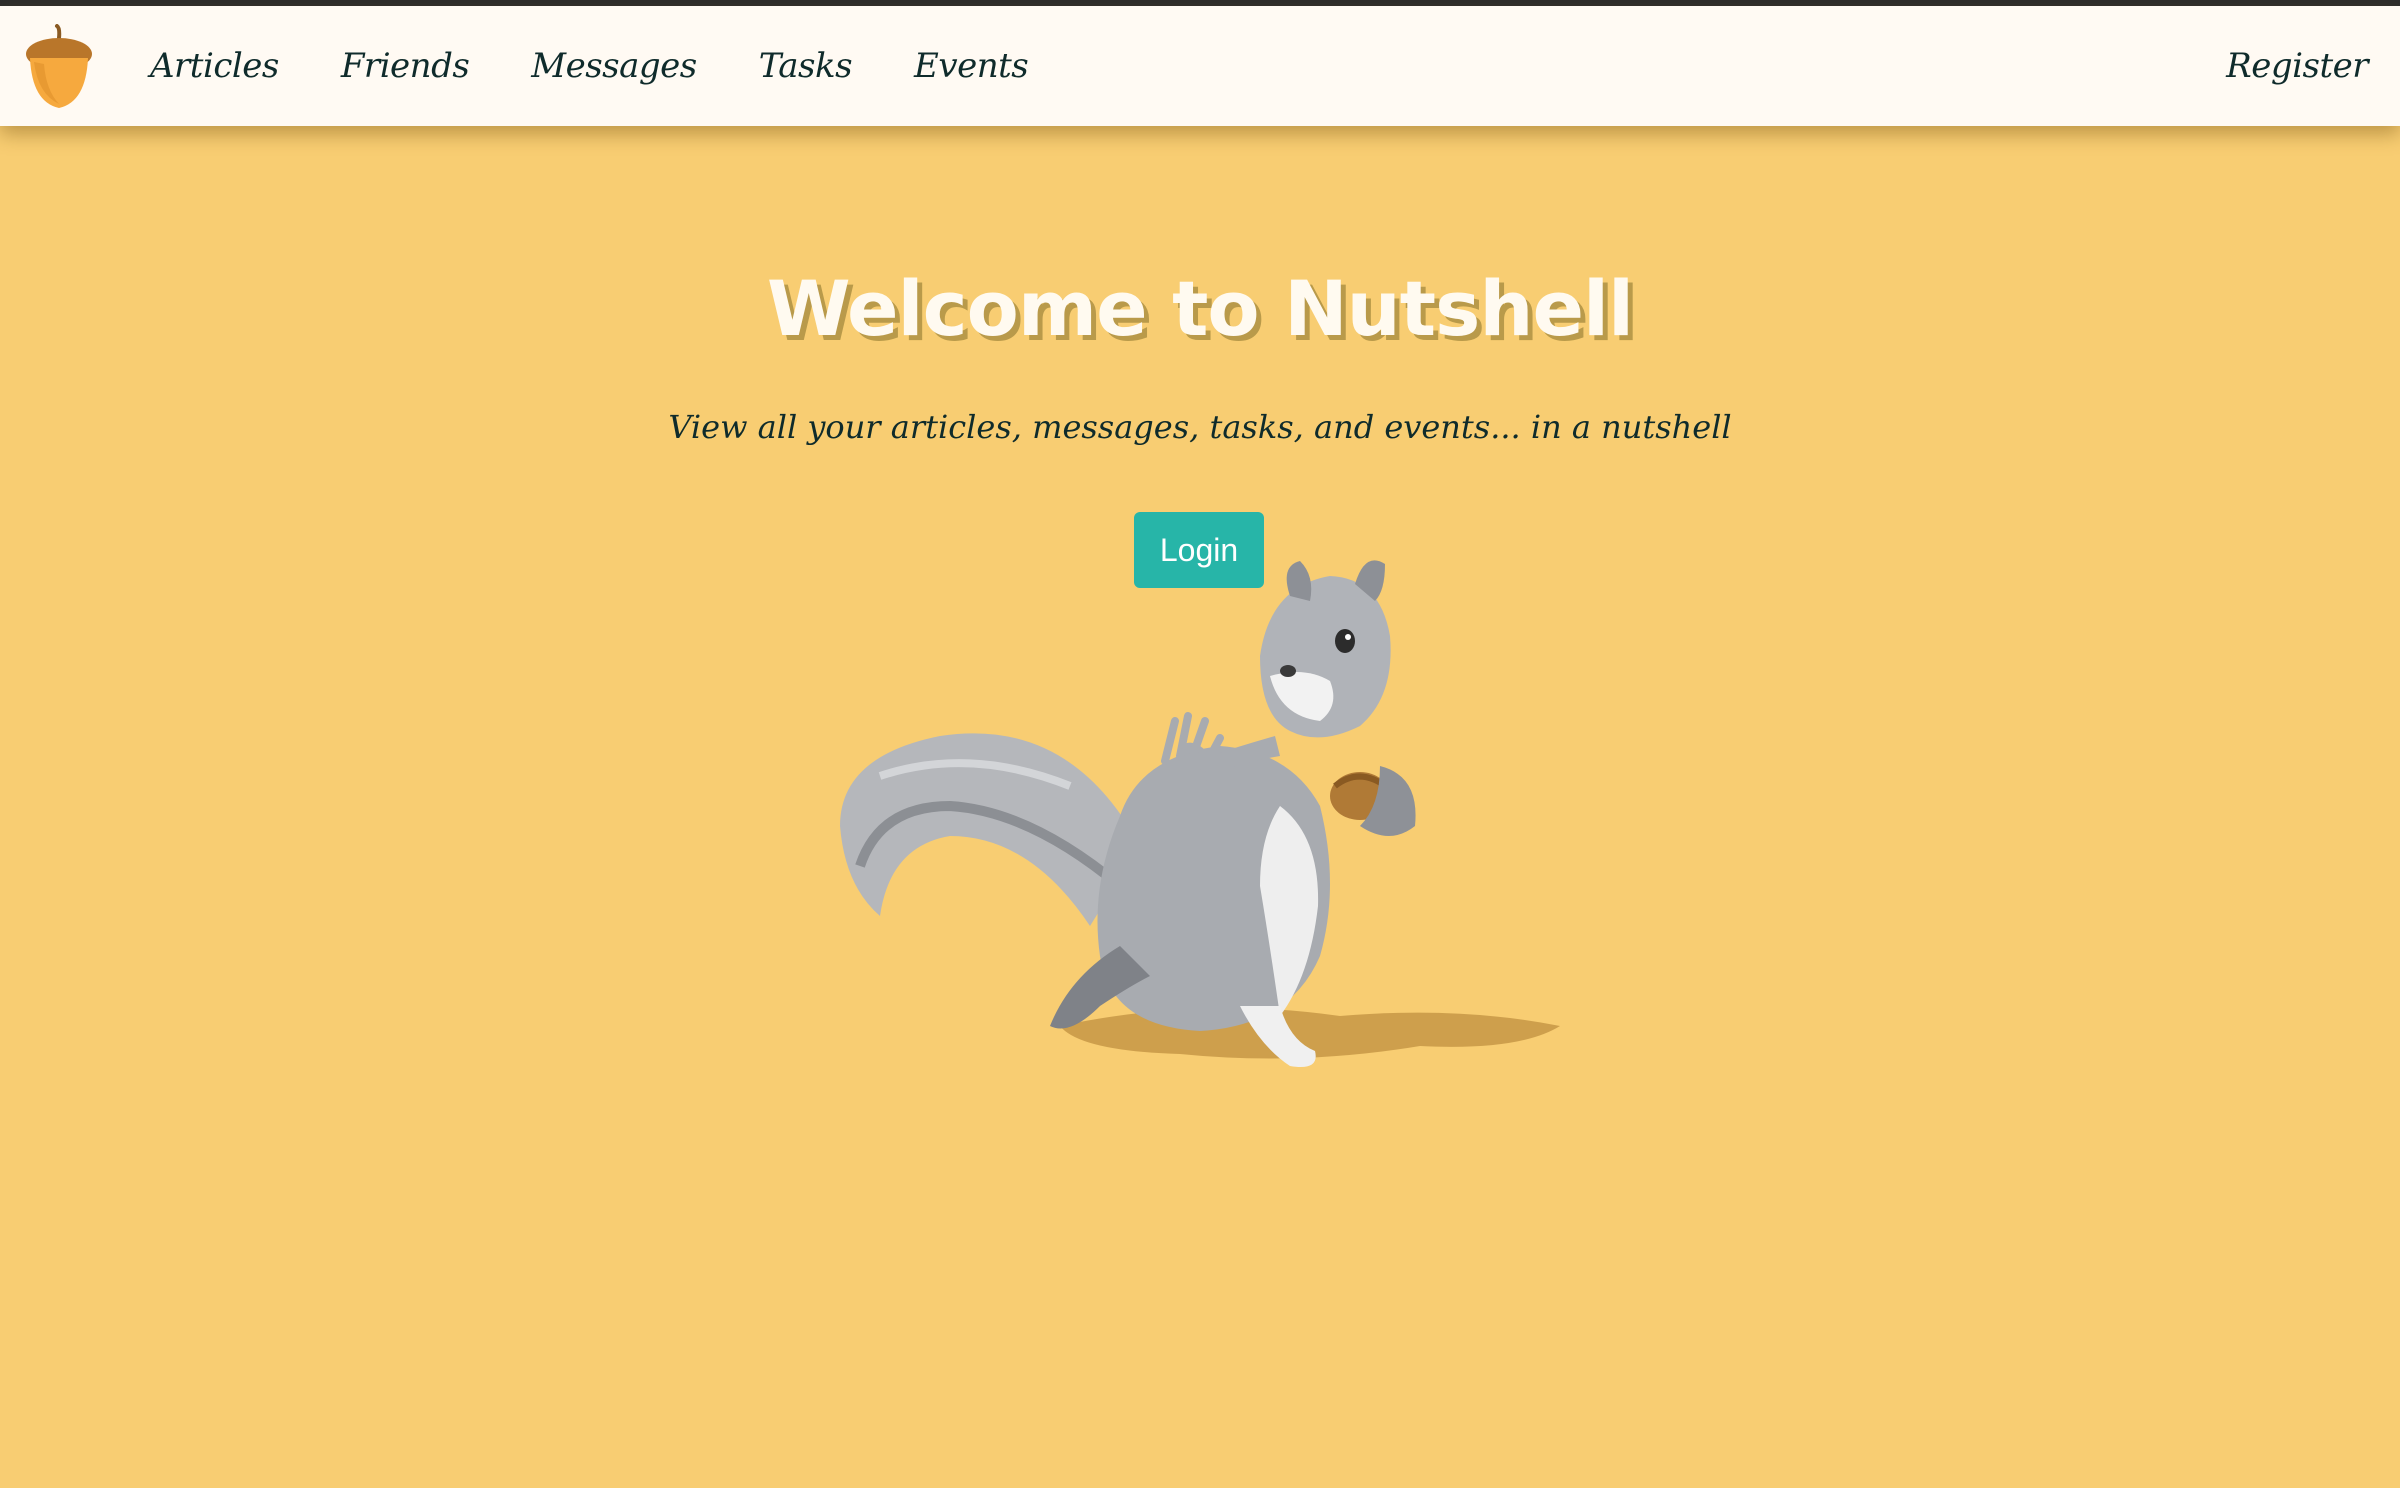 Image resolution: width=2400 pixels, height=1488 pixels. I want to click on login-button: Login, so click(1199, 550).